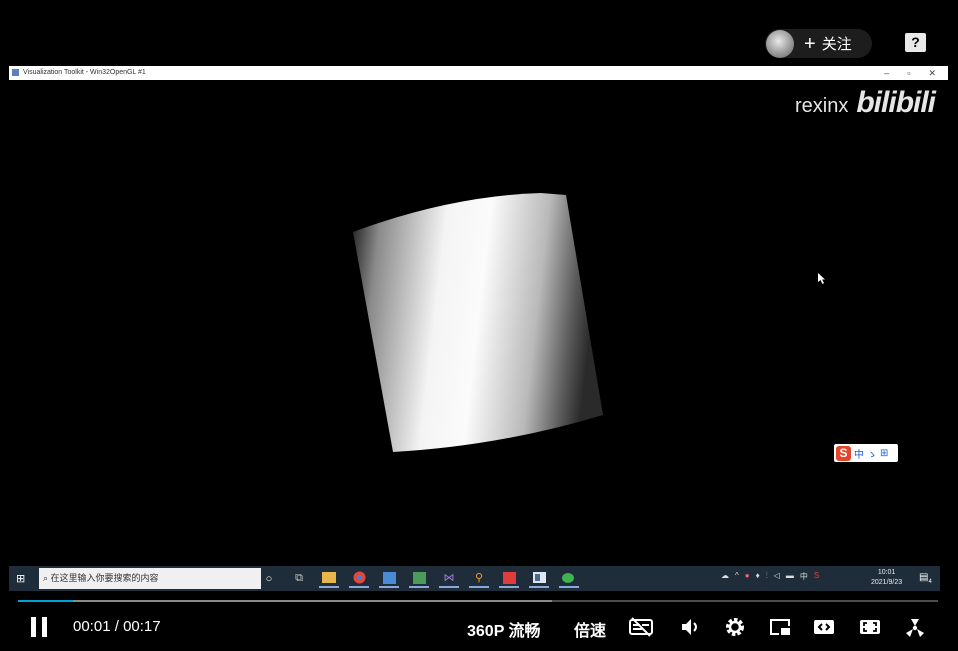 The width and height of the screenshot is (958, 651). Describe the element at coordinates (776, 575) in the screenshot. I see `volume-tray-icon: ◁` at that location.